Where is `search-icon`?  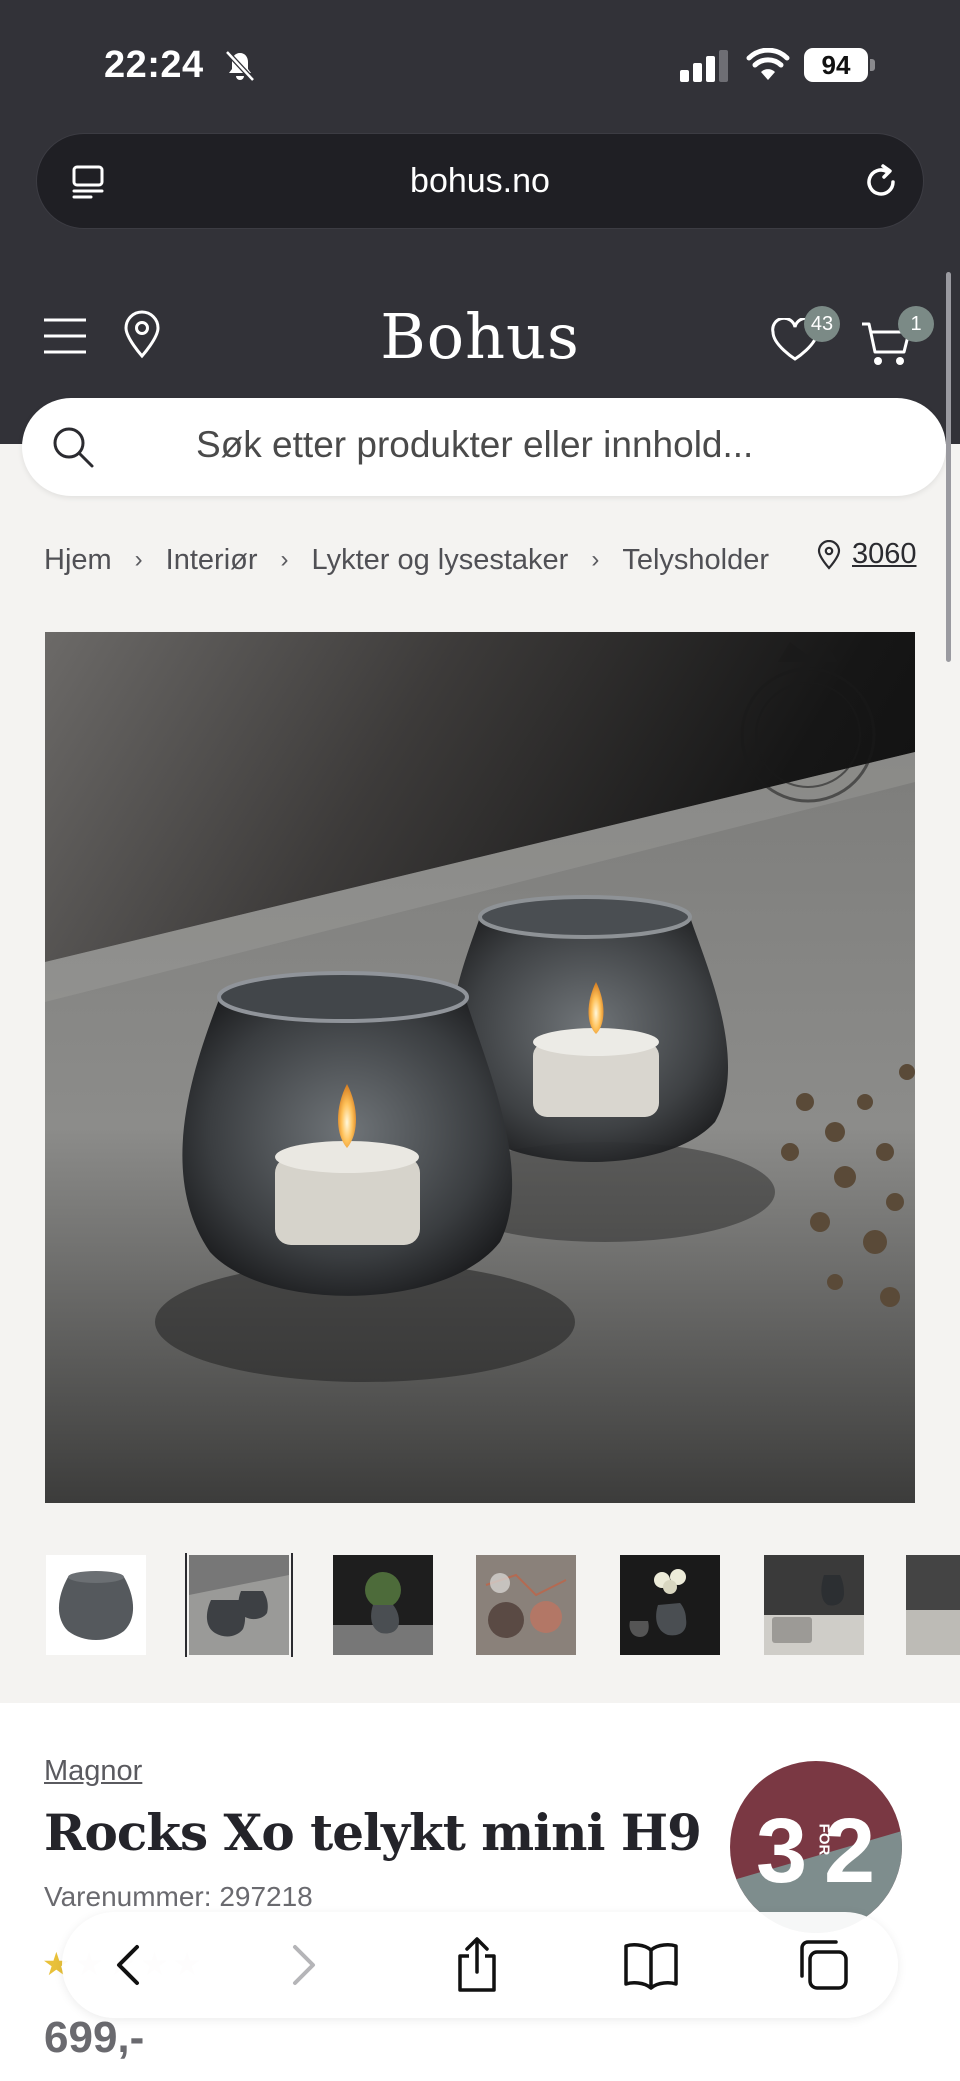 search-icon is located at coordinates (73, 447).